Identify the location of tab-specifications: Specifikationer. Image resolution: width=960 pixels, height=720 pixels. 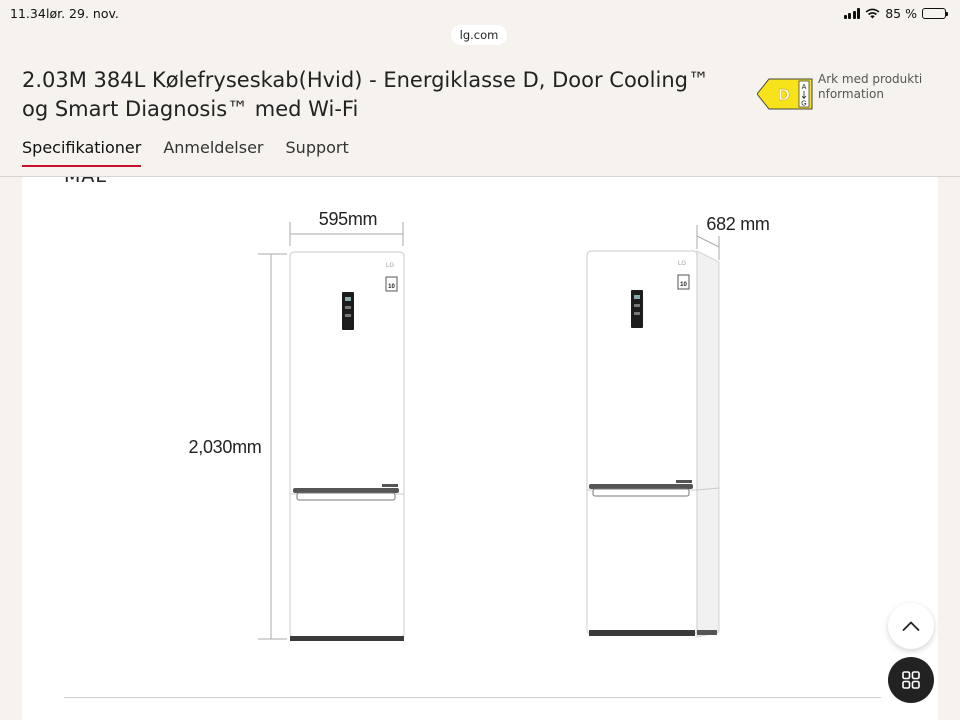
(82, 152).